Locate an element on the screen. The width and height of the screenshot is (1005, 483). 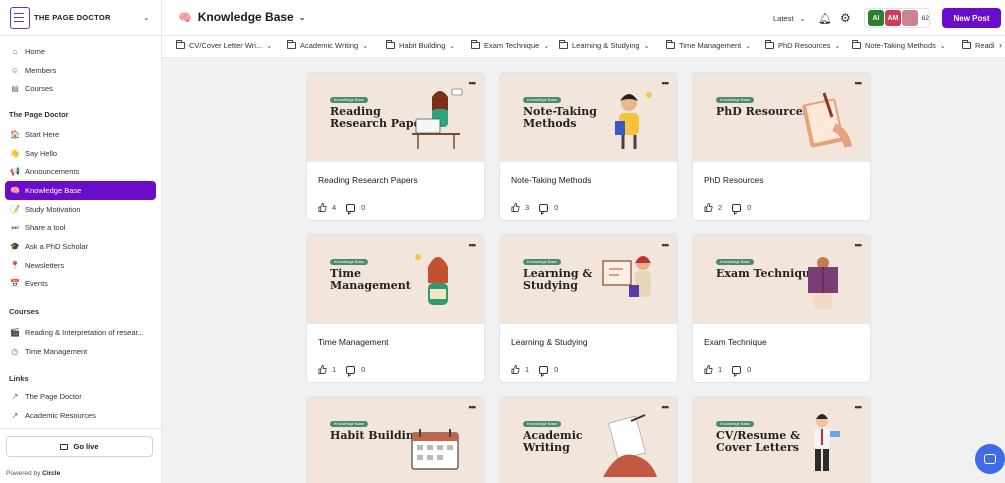
sidebar-item-knowledge-base: 🧠 Knowledge Base is located at coordinates (80, 190).